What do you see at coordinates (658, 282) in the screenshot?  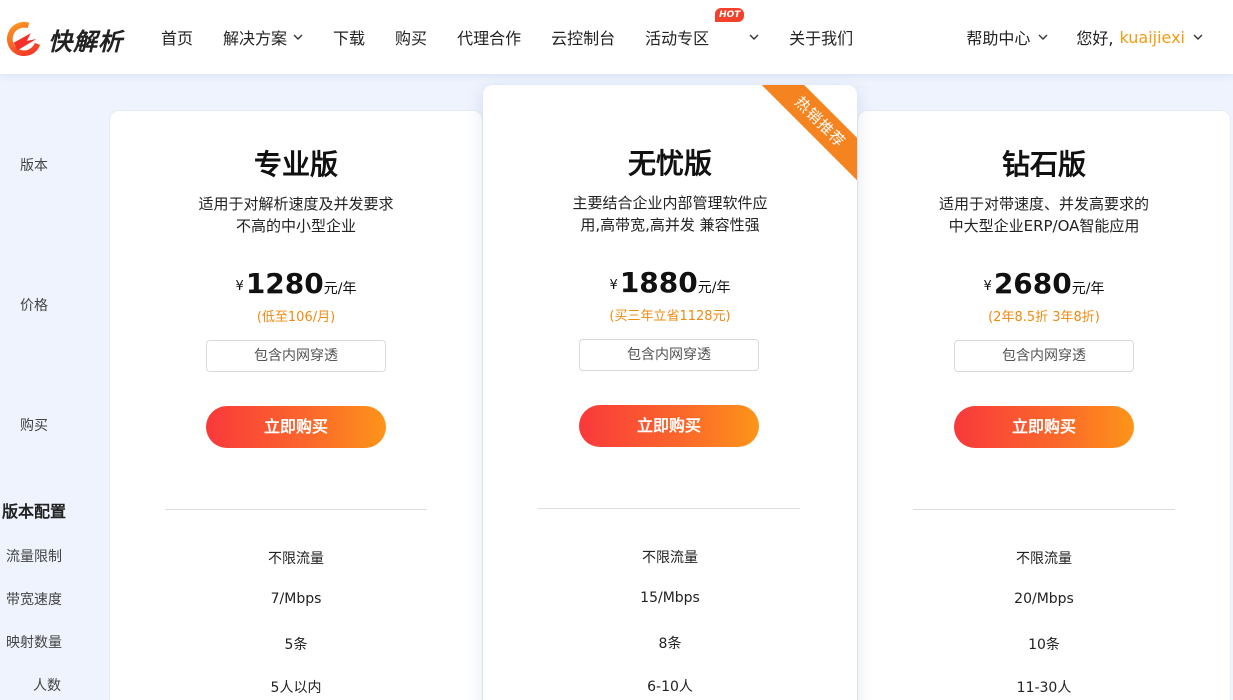 I see `price-value: 1880` at bounding box center [658, 282].